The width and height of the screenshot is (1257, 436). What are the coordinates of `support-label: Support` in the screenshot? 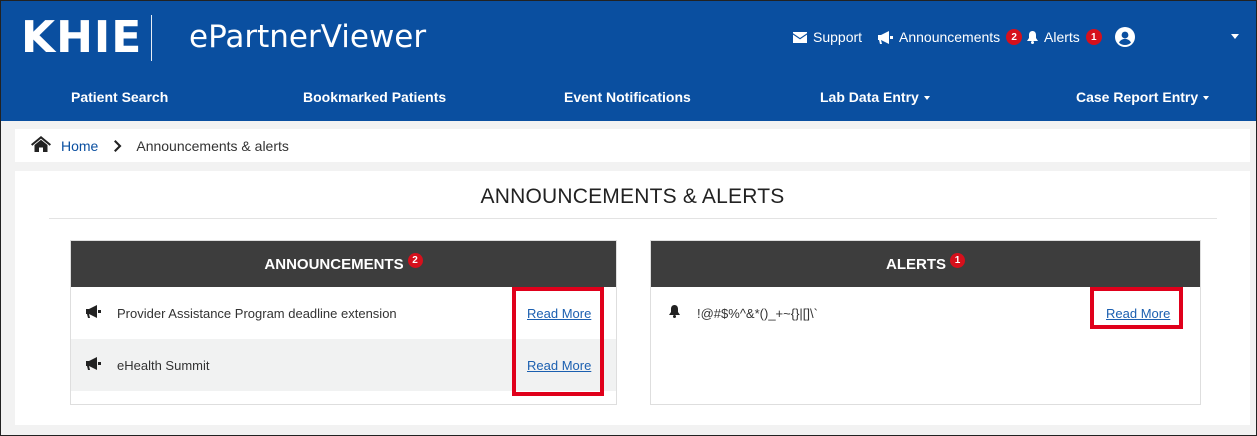 It's located at (838, 37).